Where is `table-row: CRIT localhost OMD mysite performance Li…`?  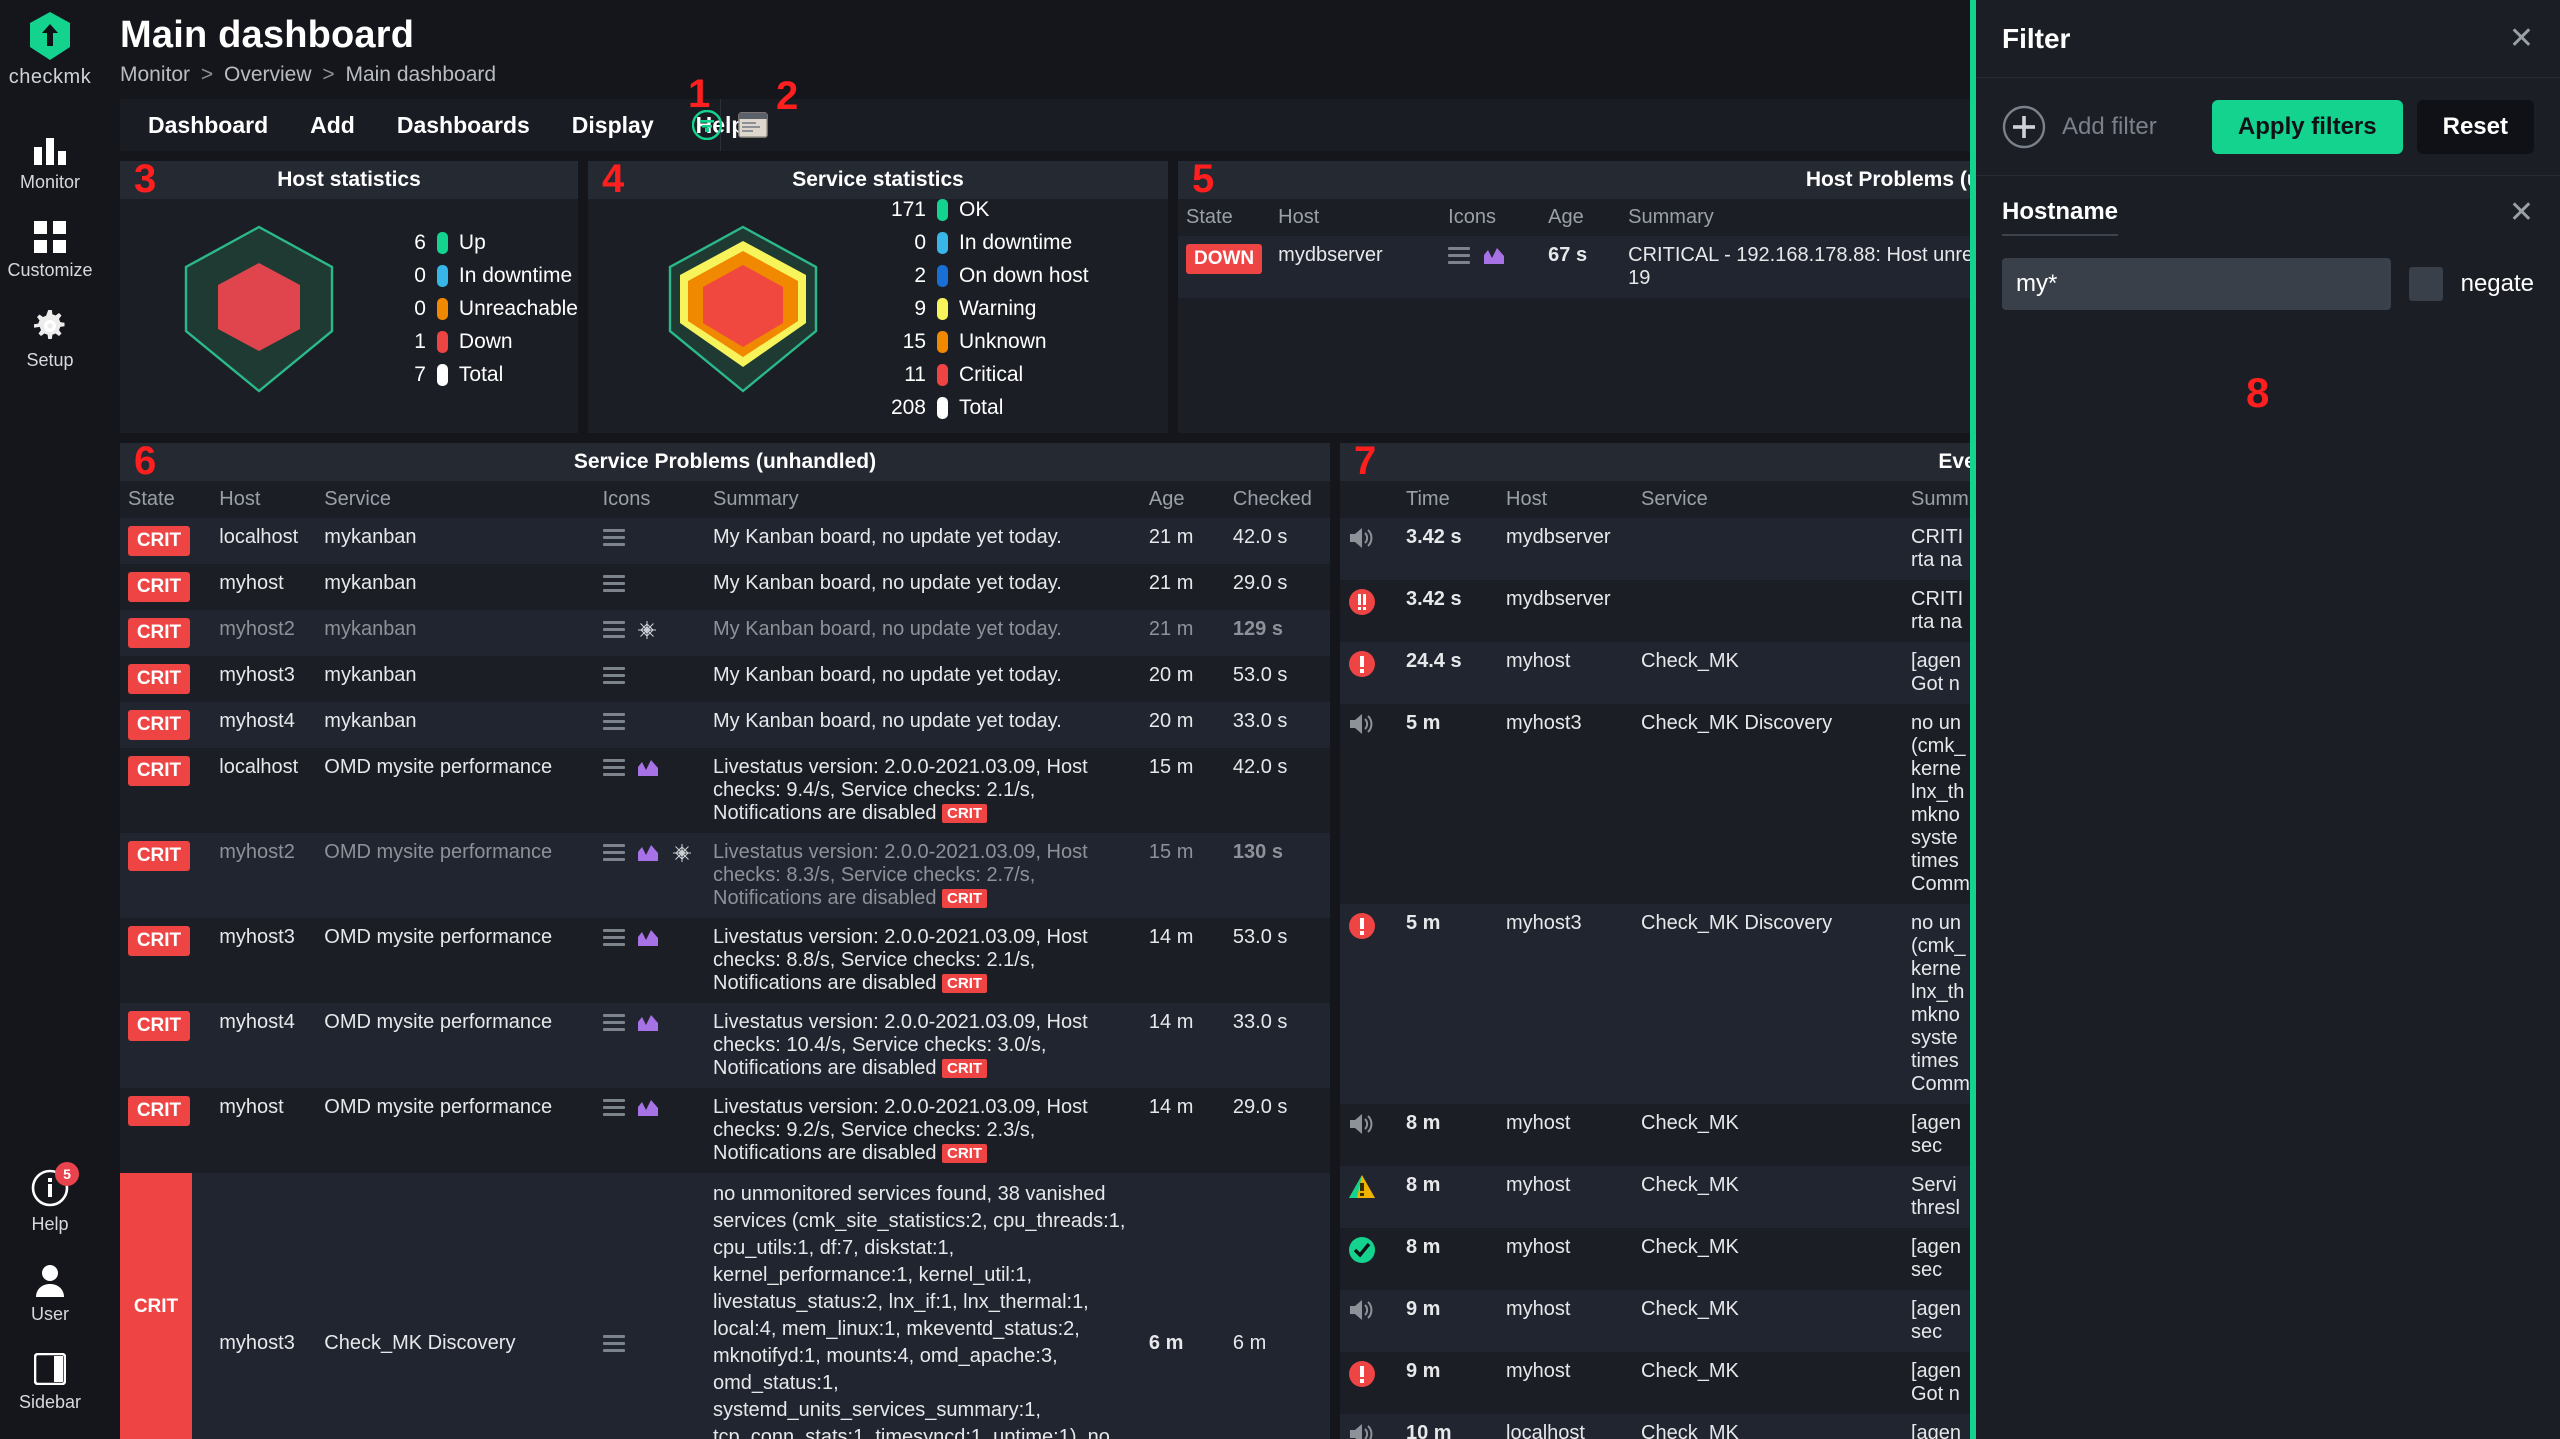
table-row: CRIT localhost OMD mysite performance Li… is located at coordinates (725, 790).